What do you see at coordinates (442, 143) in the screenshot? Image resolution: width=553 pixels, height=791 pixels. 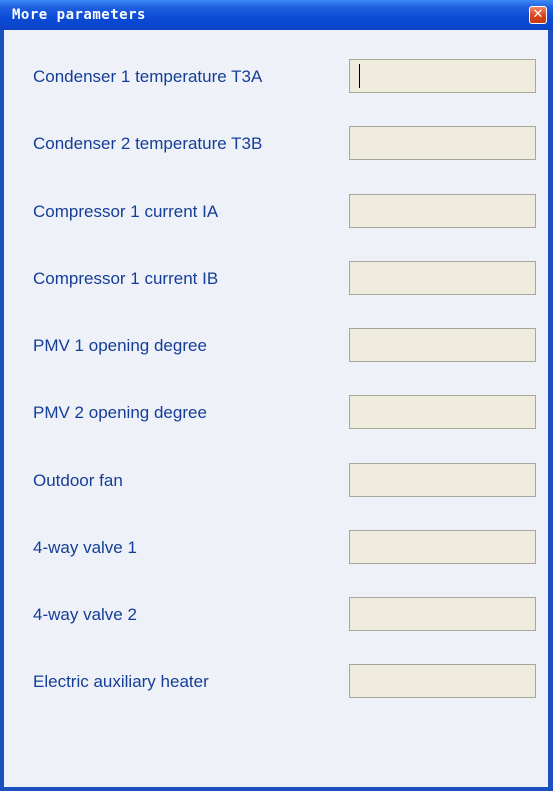 I see `condenser-2-temperature-field` at bounding box center [442, 143].